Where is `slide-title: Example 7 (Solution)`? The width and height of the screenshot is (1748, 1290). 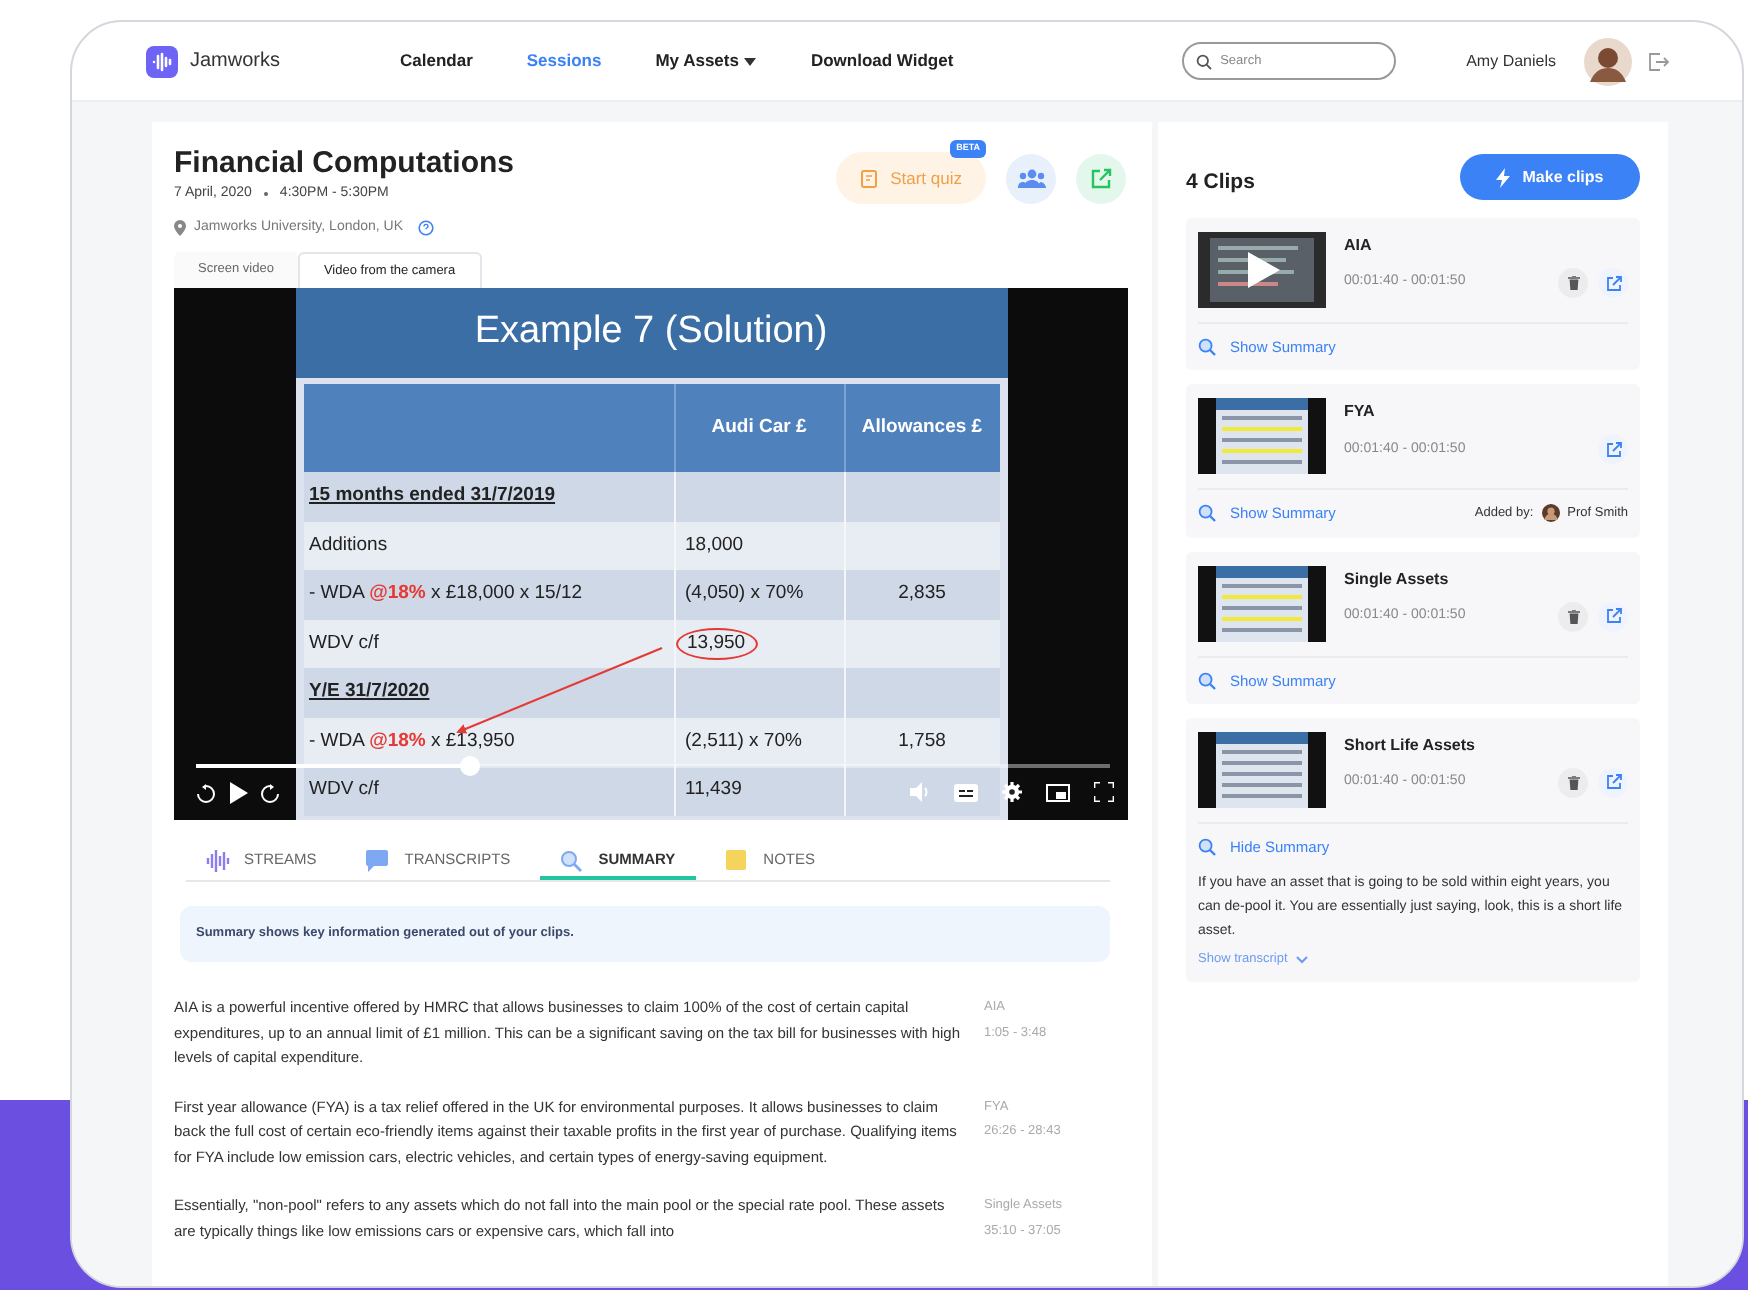
slide-title: Example 7 (Solution) is located at coordinates (651, 333).